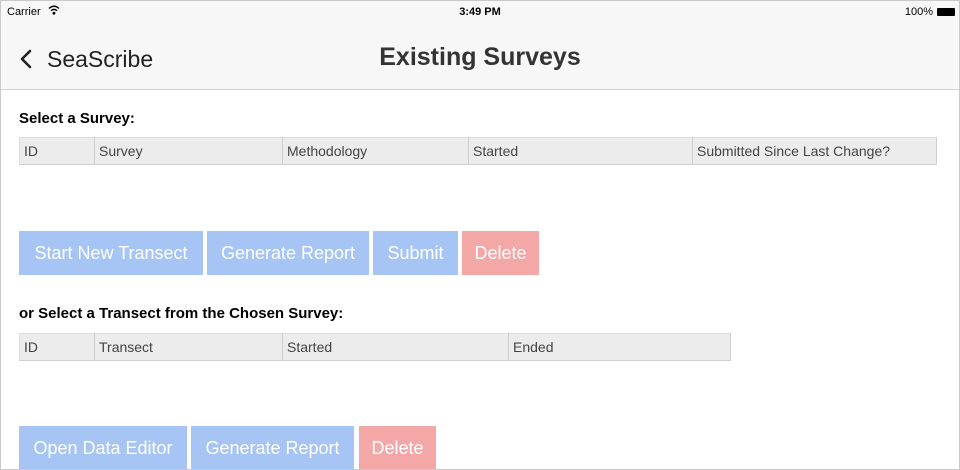 The height and width of the screenshot is (470, 960). Describe the element at coordinates (188, 347) in the screenshot. I see `transect-column-transect: Transect` at that location.